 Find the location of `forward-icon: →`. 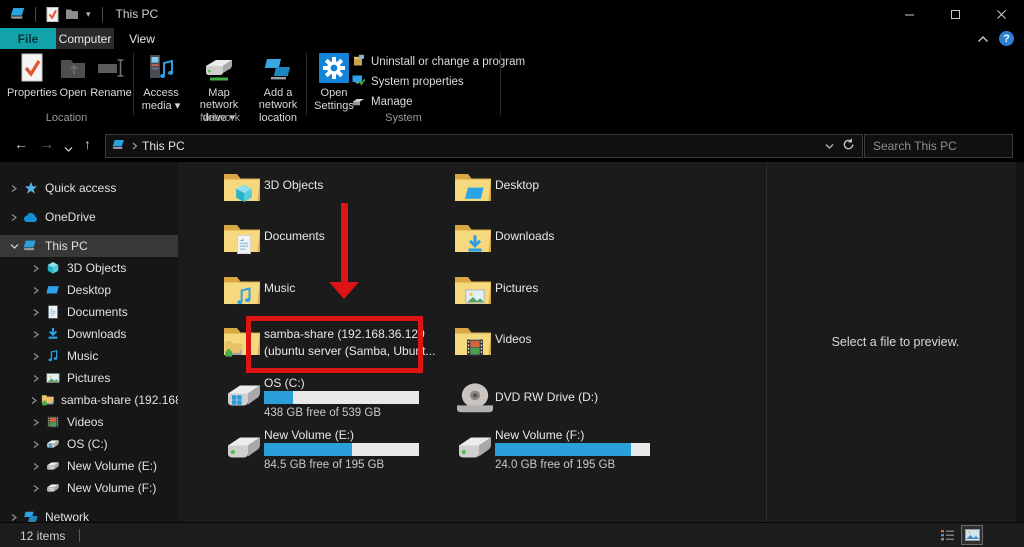

forward-icon: → is located at coordinates (47, 144).